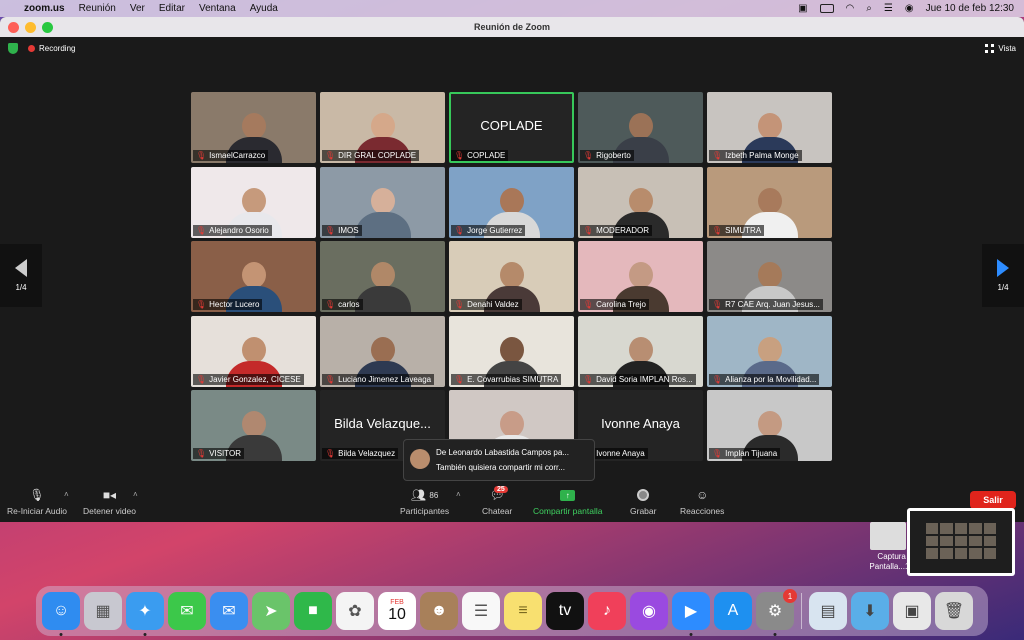 The height and width of the screenshot is (640, 1024). What do you see at coordinates (66, 494) in the screenshot?
I see `audio-options-chevron-icon: ˄` at bounding box center [66, 494].